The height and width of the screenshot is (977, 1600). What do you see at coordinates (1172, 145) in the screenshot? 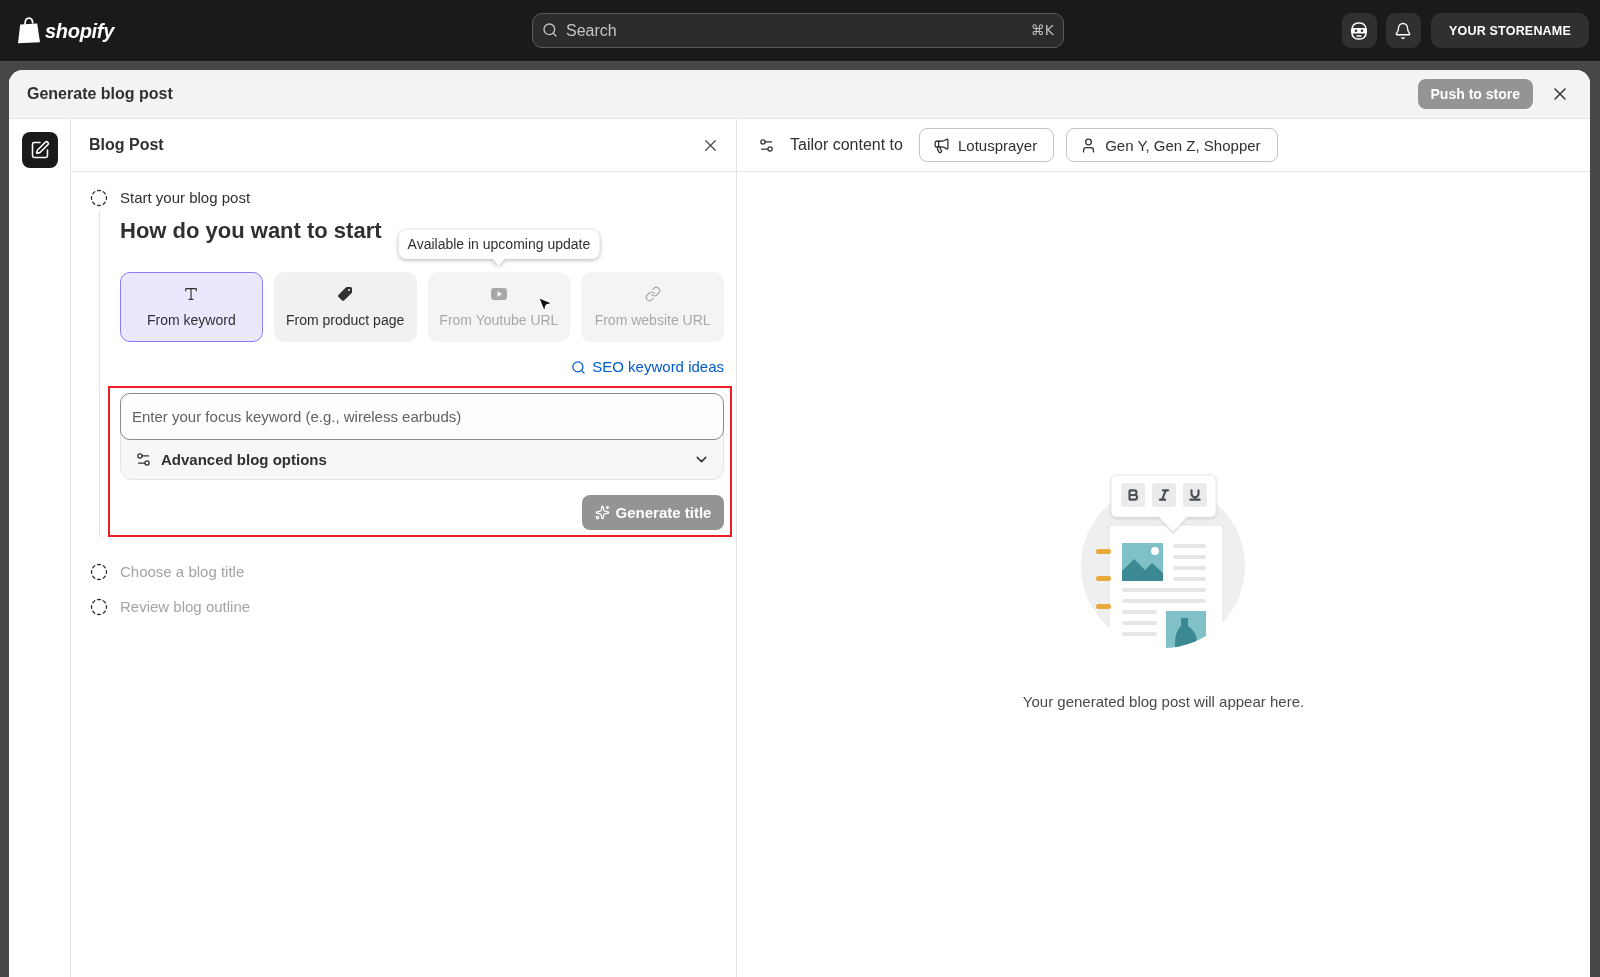
I see `tailor-option-chip: Gen Y, Gen Z, Shopper` at bounding box center [1172, 145].